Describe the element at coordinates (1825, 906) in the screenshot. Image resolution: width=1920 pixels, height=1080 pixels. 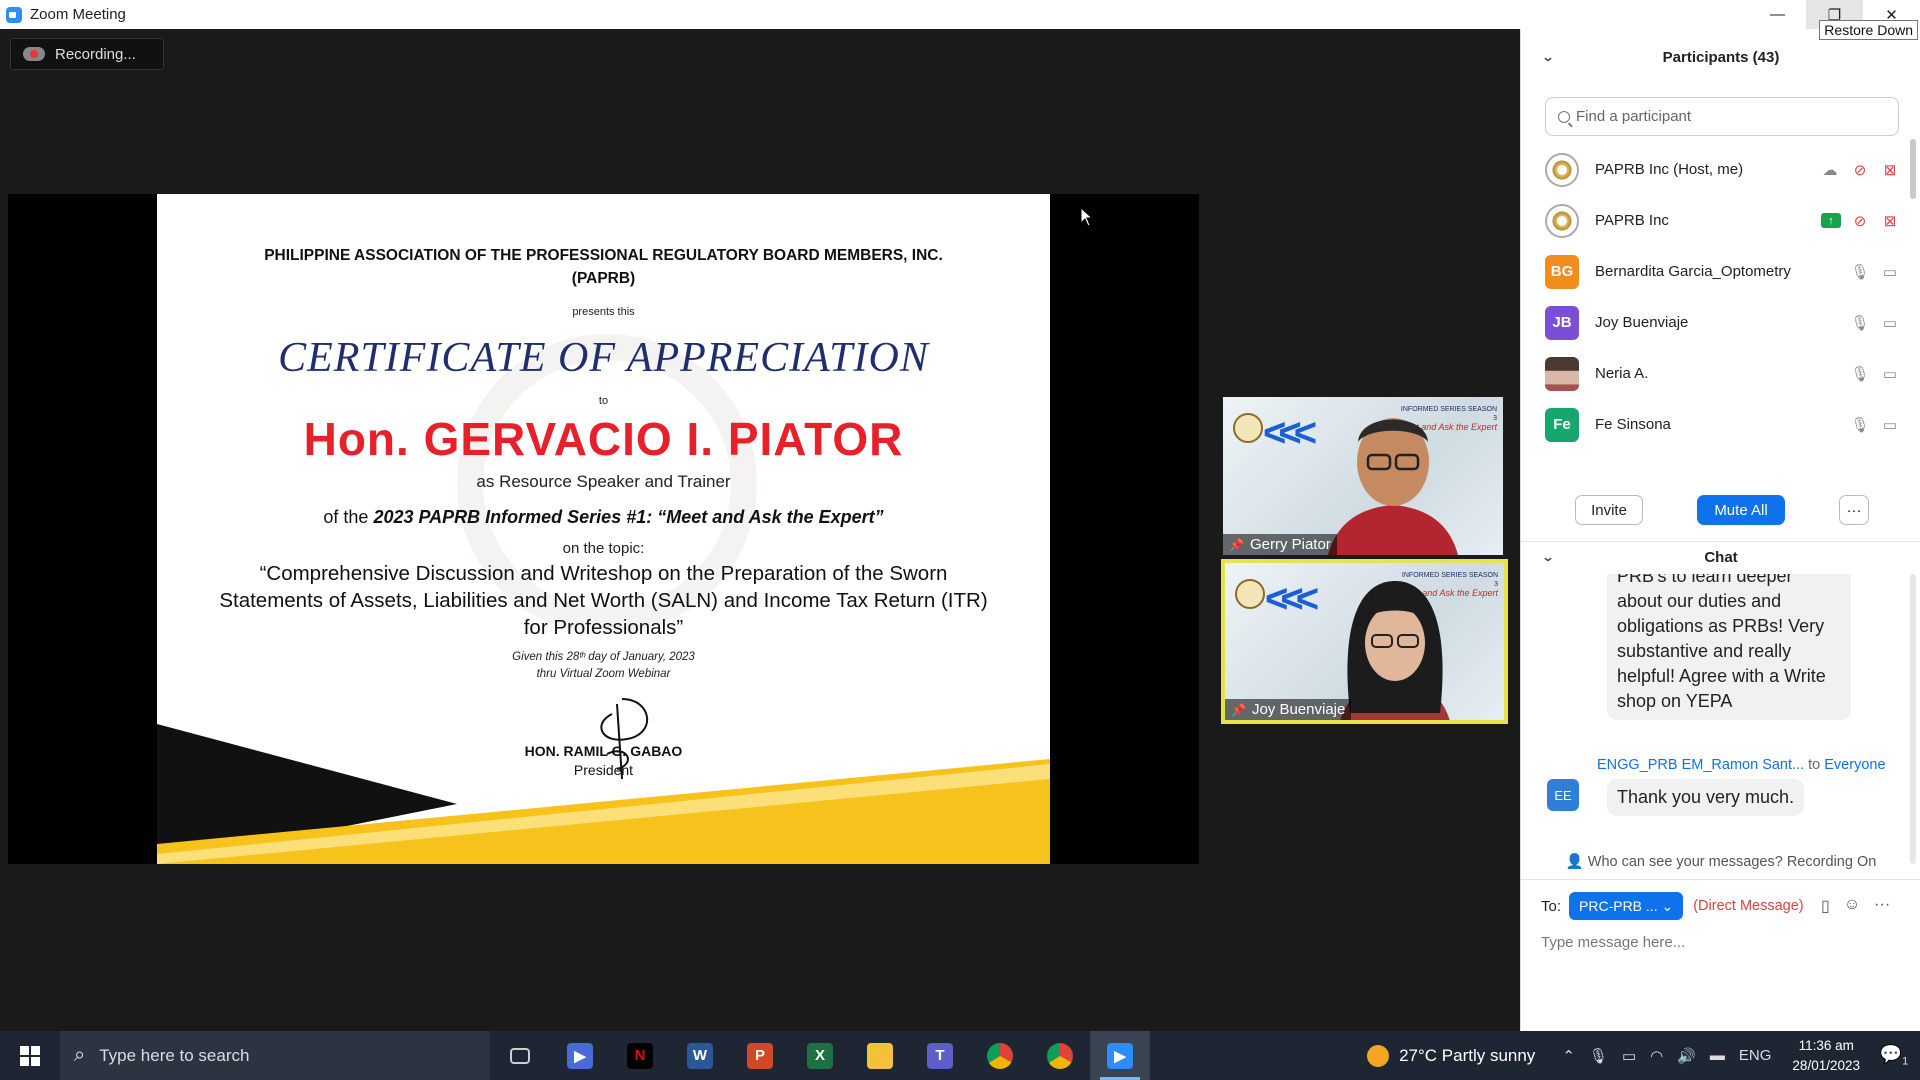
I see `file-icon: ▯` at that location.